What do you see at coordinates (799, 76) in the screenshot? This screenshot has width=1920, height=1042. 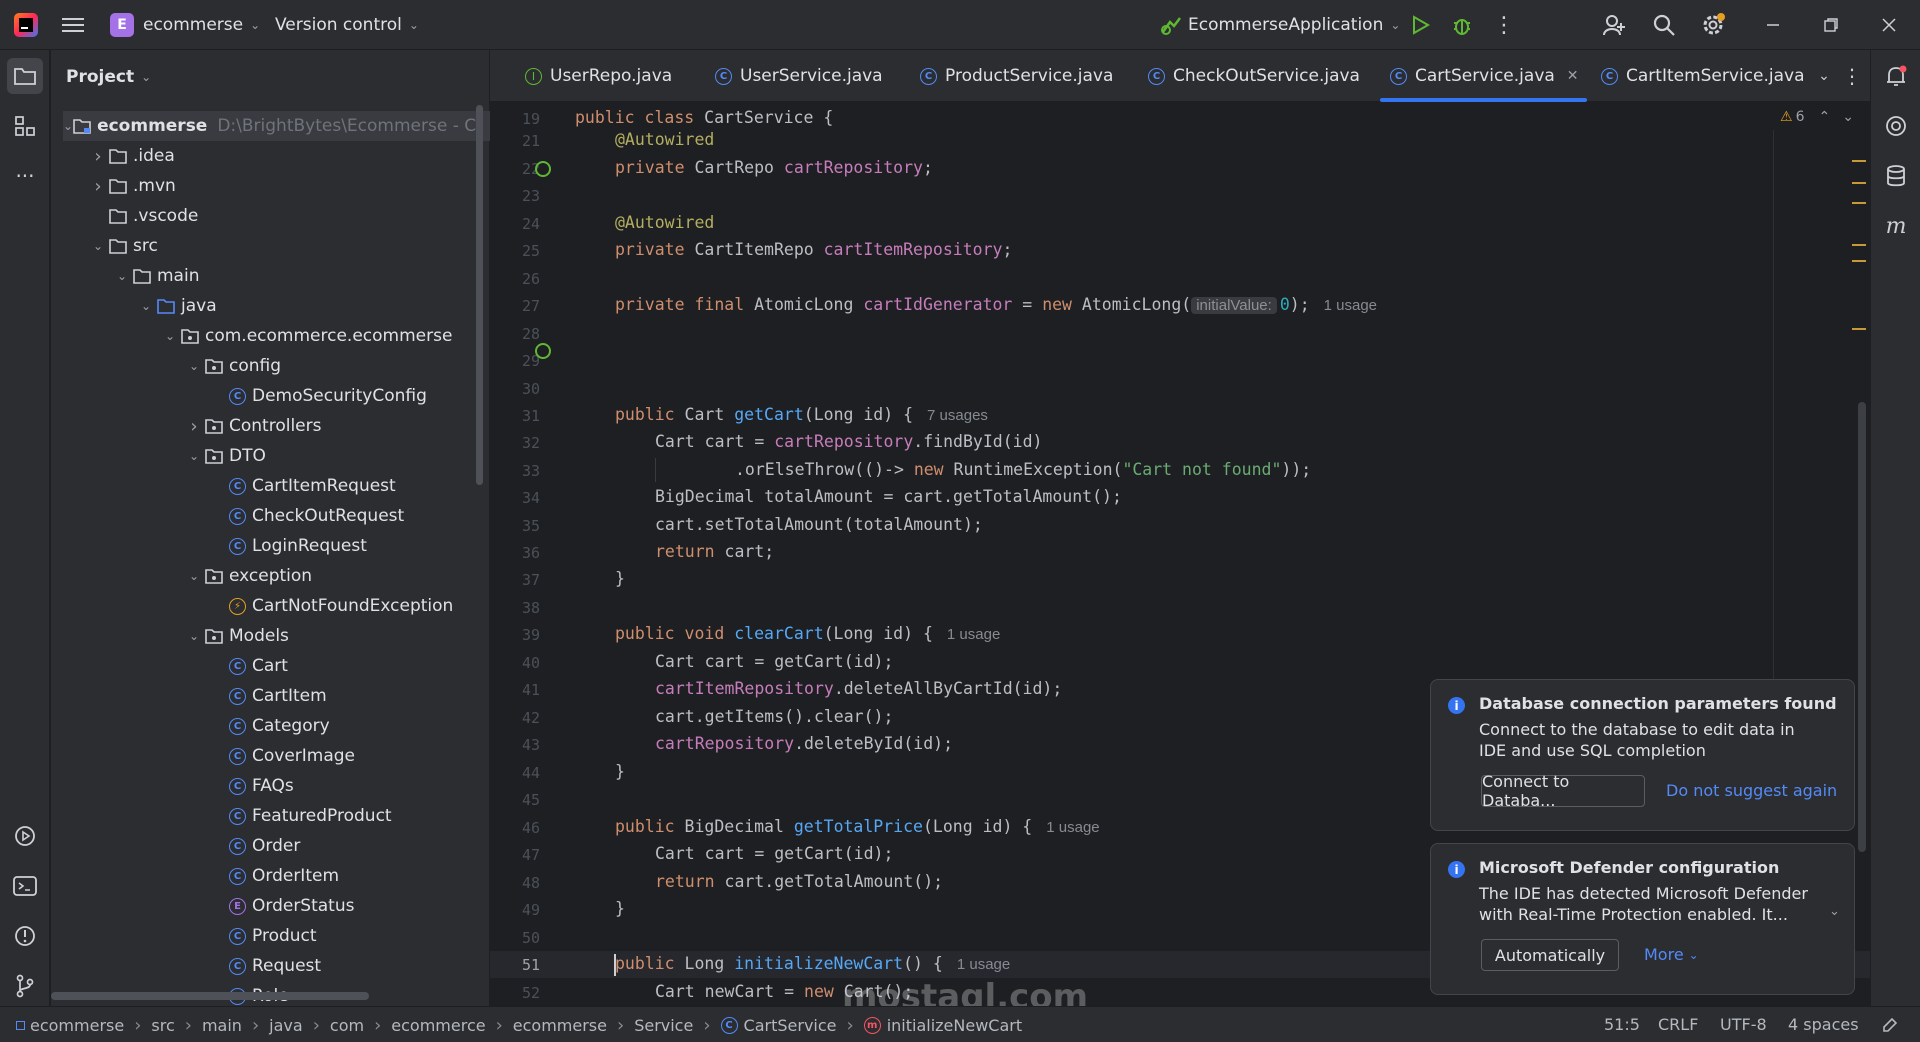 I see `tab-userservice: C UserService.java` at bounding box center [799, 76].